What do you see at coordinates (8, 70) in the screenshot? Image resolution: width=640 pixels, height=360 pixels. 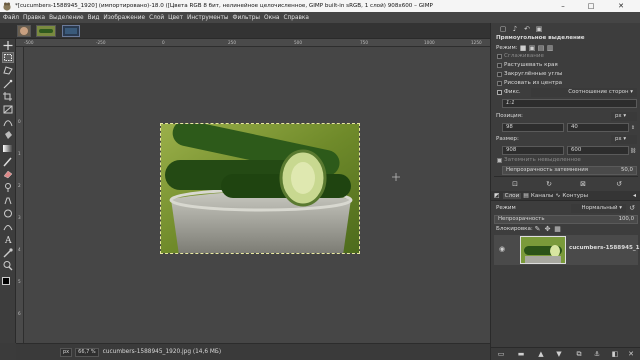 I see `free-select-tool-icon` at bounding box center [8, 70].